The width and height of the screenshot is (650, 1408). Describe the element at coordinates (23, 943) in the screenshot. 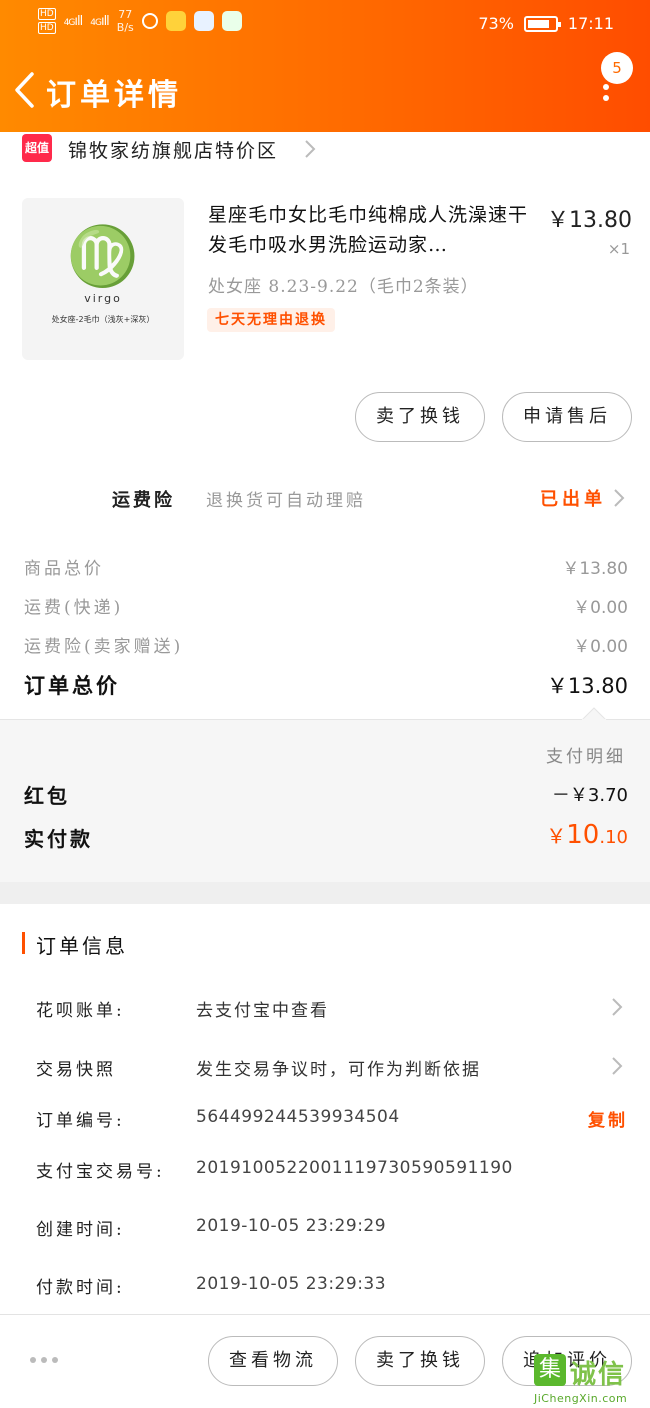

I see `section-accent-bar` at that location.